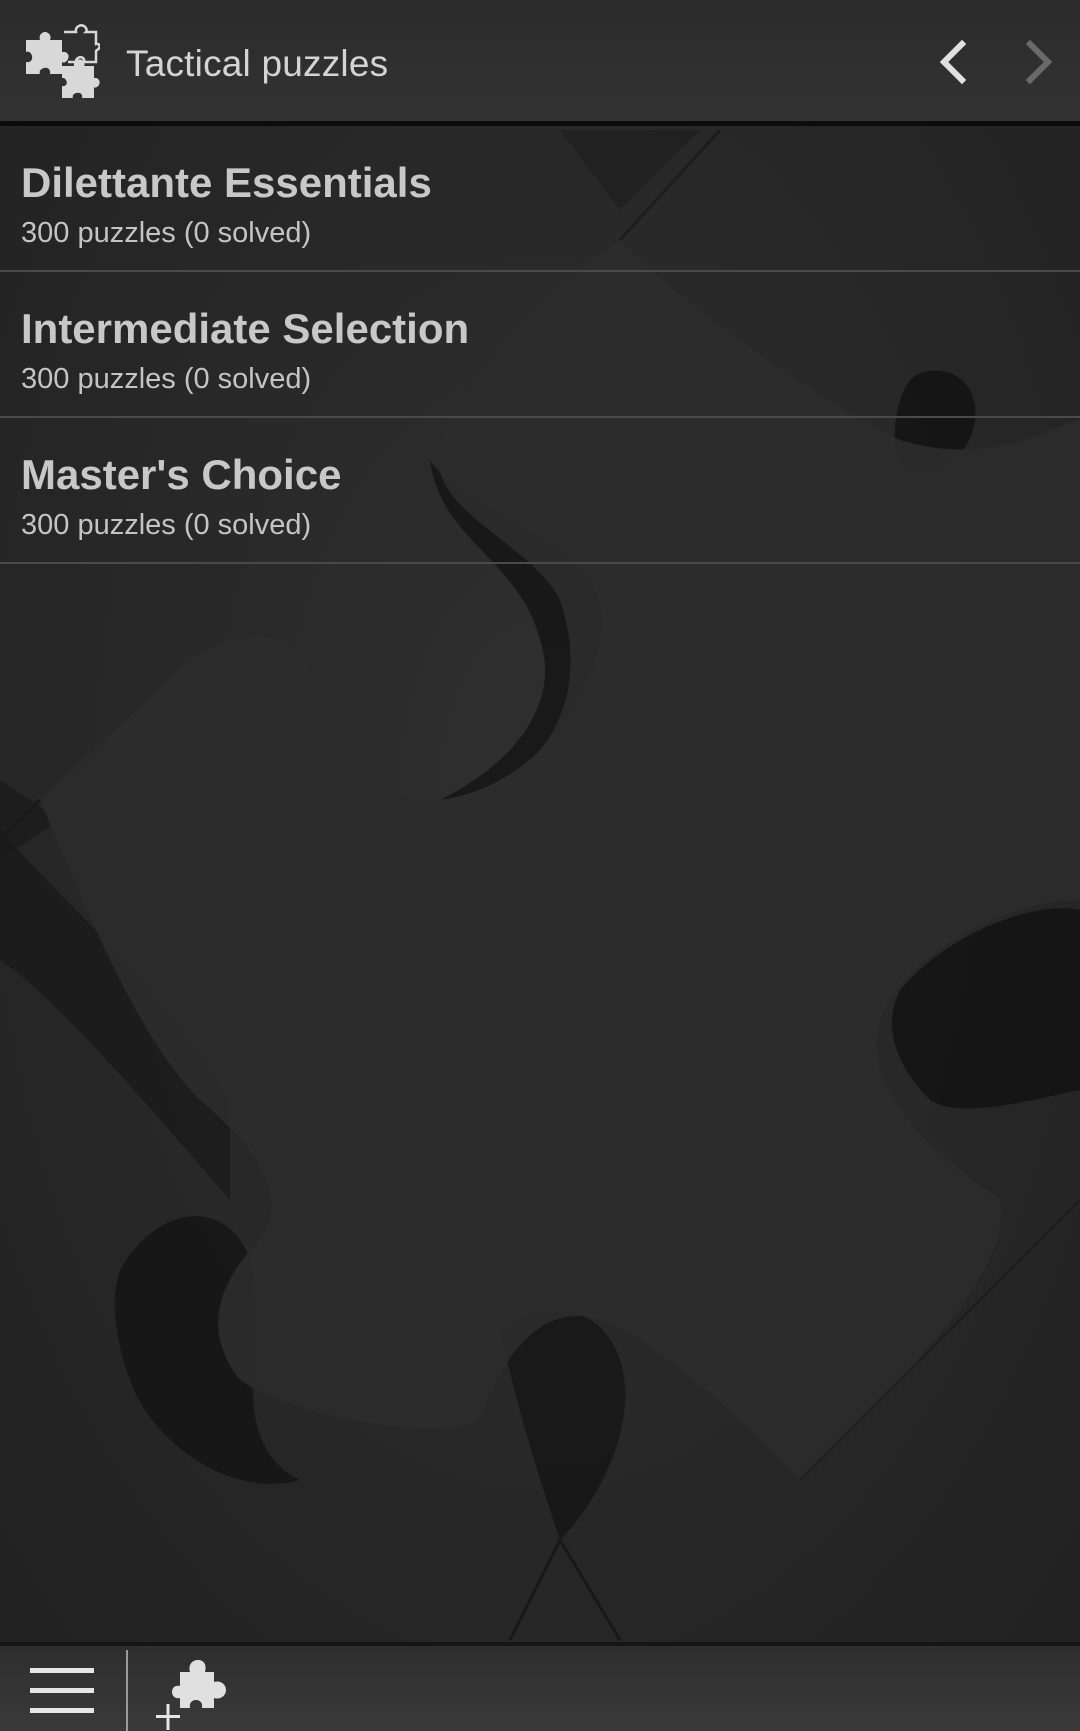 The height and width of the screenshot is (1731, 1080). What do you see at coordinates (245, 328) in the screenshot?
I see `collection-title: Intermediate Selection` at bounding box center [245, 328].